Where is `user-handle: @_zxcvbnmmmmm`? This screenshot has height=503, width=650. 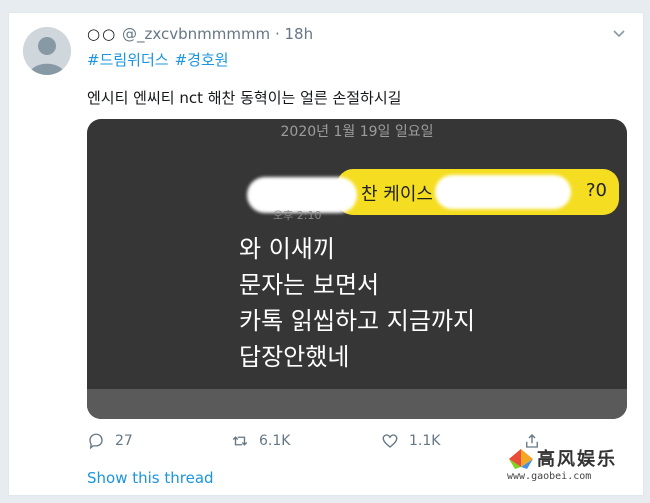 user-handle: @_zxcvbnmmmmm is located at coordinates (196, 34).